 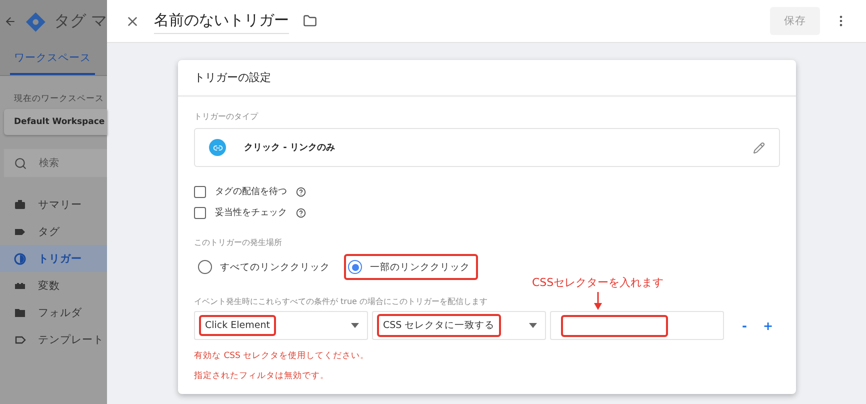 I want to click on checkbox-label: 妥当性をチェック, so click(x=251, y=212).